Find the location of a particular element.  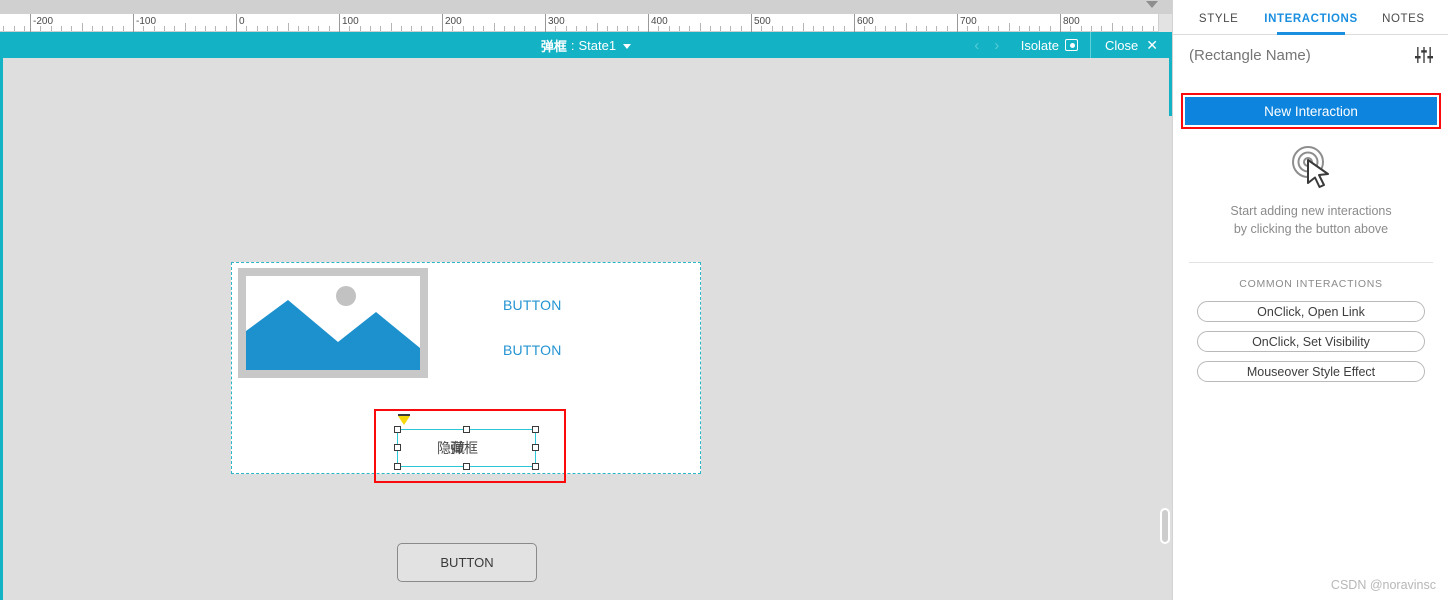

isolate-label: Isolate is located at coordinates (1040, 45).